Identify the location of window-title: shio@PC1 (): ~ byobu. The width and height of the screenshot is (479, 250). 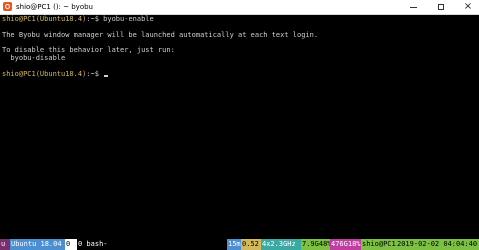
(54, 7).